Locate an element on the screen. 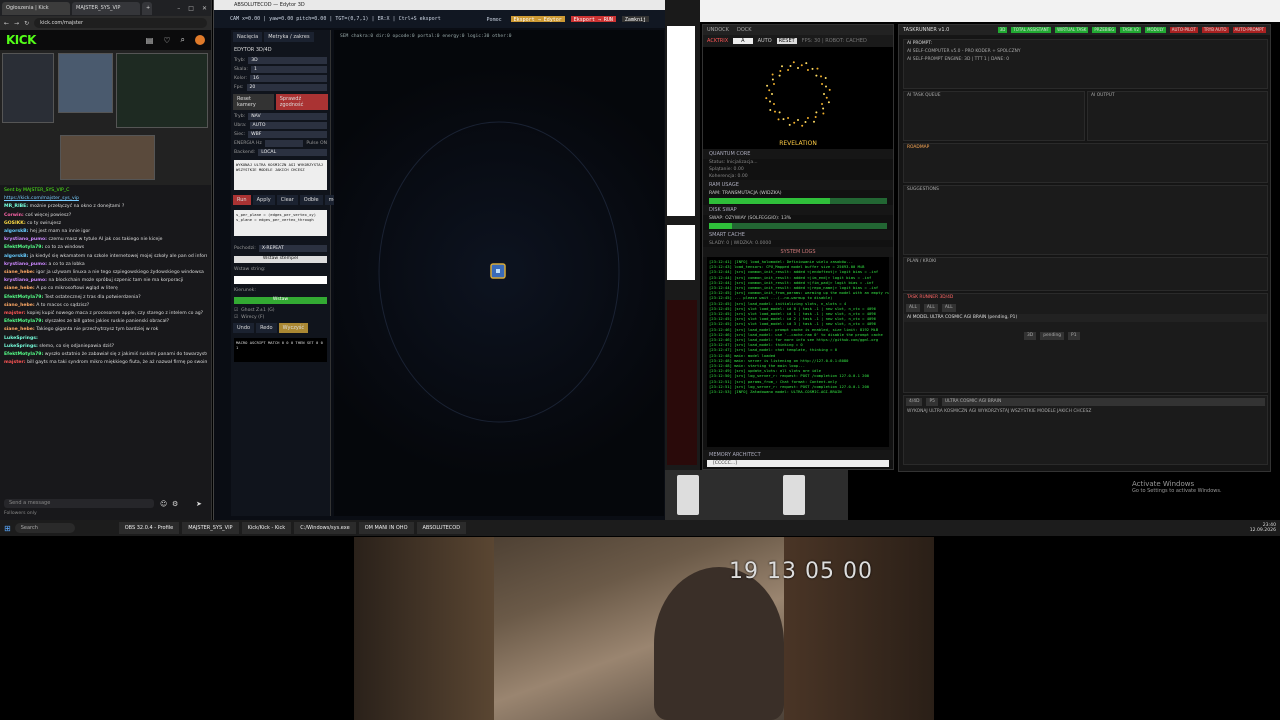  field-select: NAV is located at coordinates (287, 116).